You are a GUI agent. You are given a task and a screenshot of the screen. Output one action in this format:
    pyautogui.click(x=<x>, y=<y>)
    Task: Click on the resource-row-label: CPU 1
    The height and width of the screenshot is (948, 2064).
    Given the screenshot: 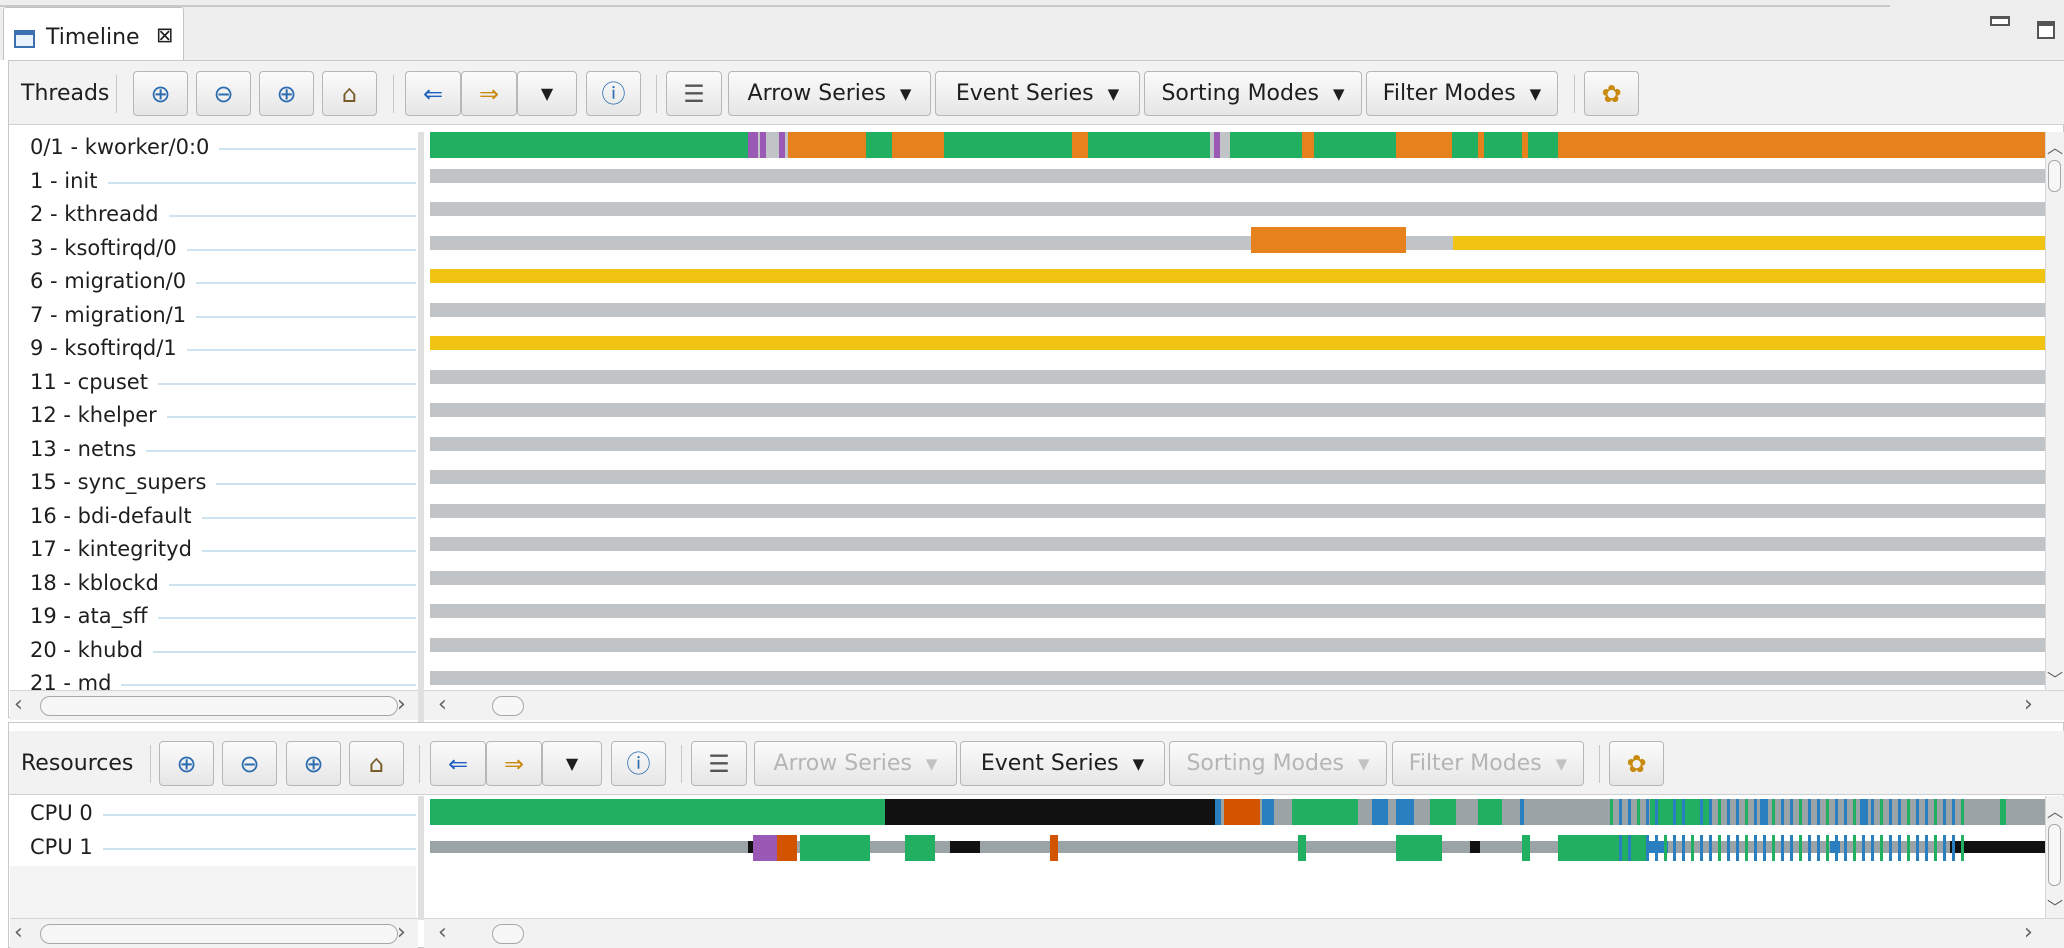 What is the action you would take?
    pyautogui.click(x=213, y=849)
    